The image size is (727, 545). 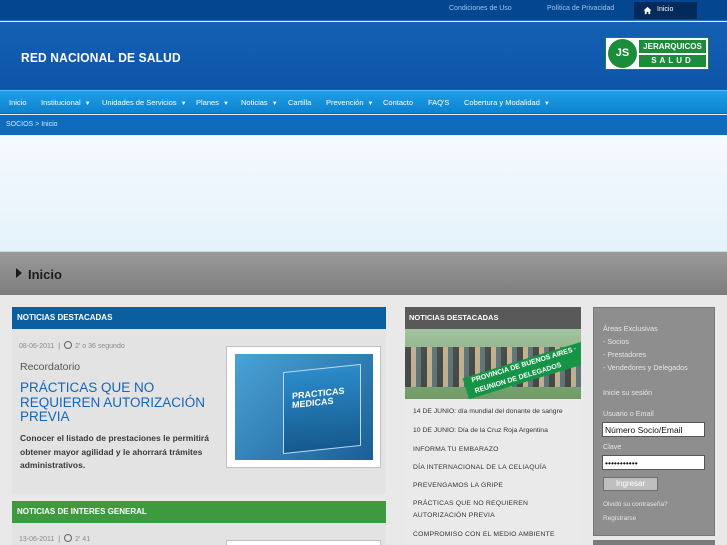 What do you see at coordinates (645, 367) in the screenshot?
I see `area-link-vendedores: - Vendedores y Delegados` at bounding box center [645, 367].